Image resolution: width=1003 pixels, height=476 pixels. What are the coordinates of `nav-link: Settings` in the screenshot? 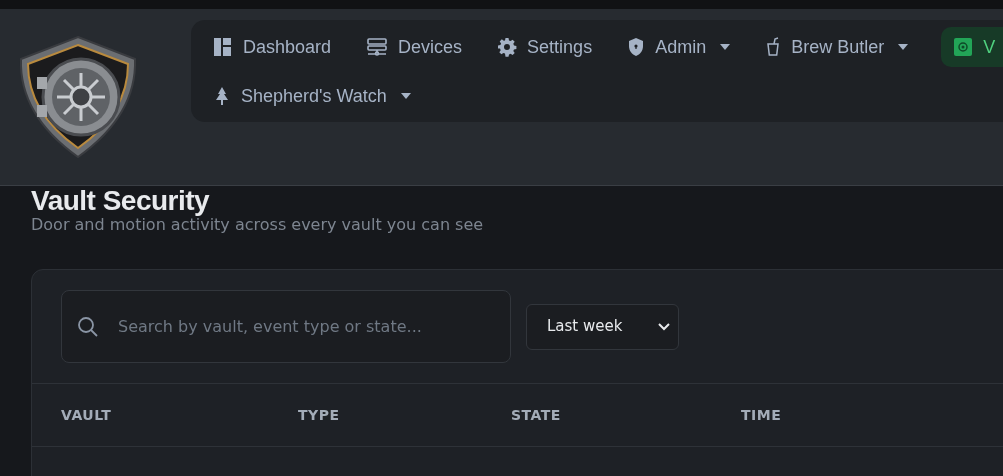 It's located at (545, 47).